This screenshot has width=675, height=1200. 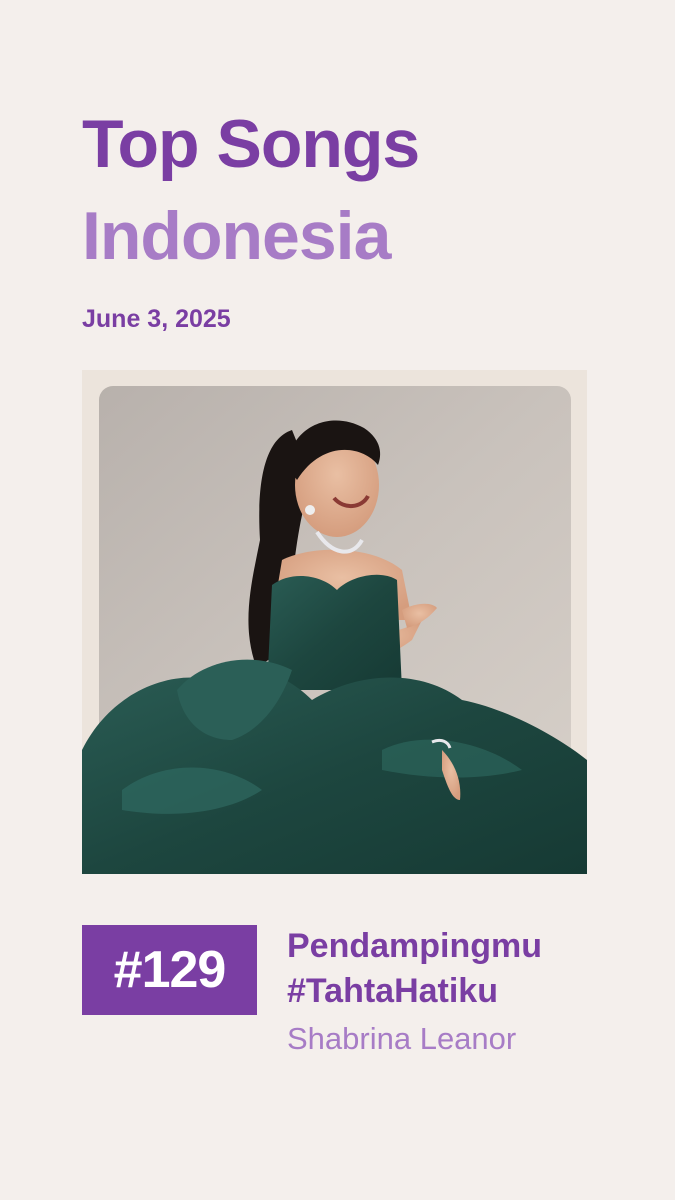 I want to click on song-title-line1: Pendampingmu, so click(x=415, y=946).